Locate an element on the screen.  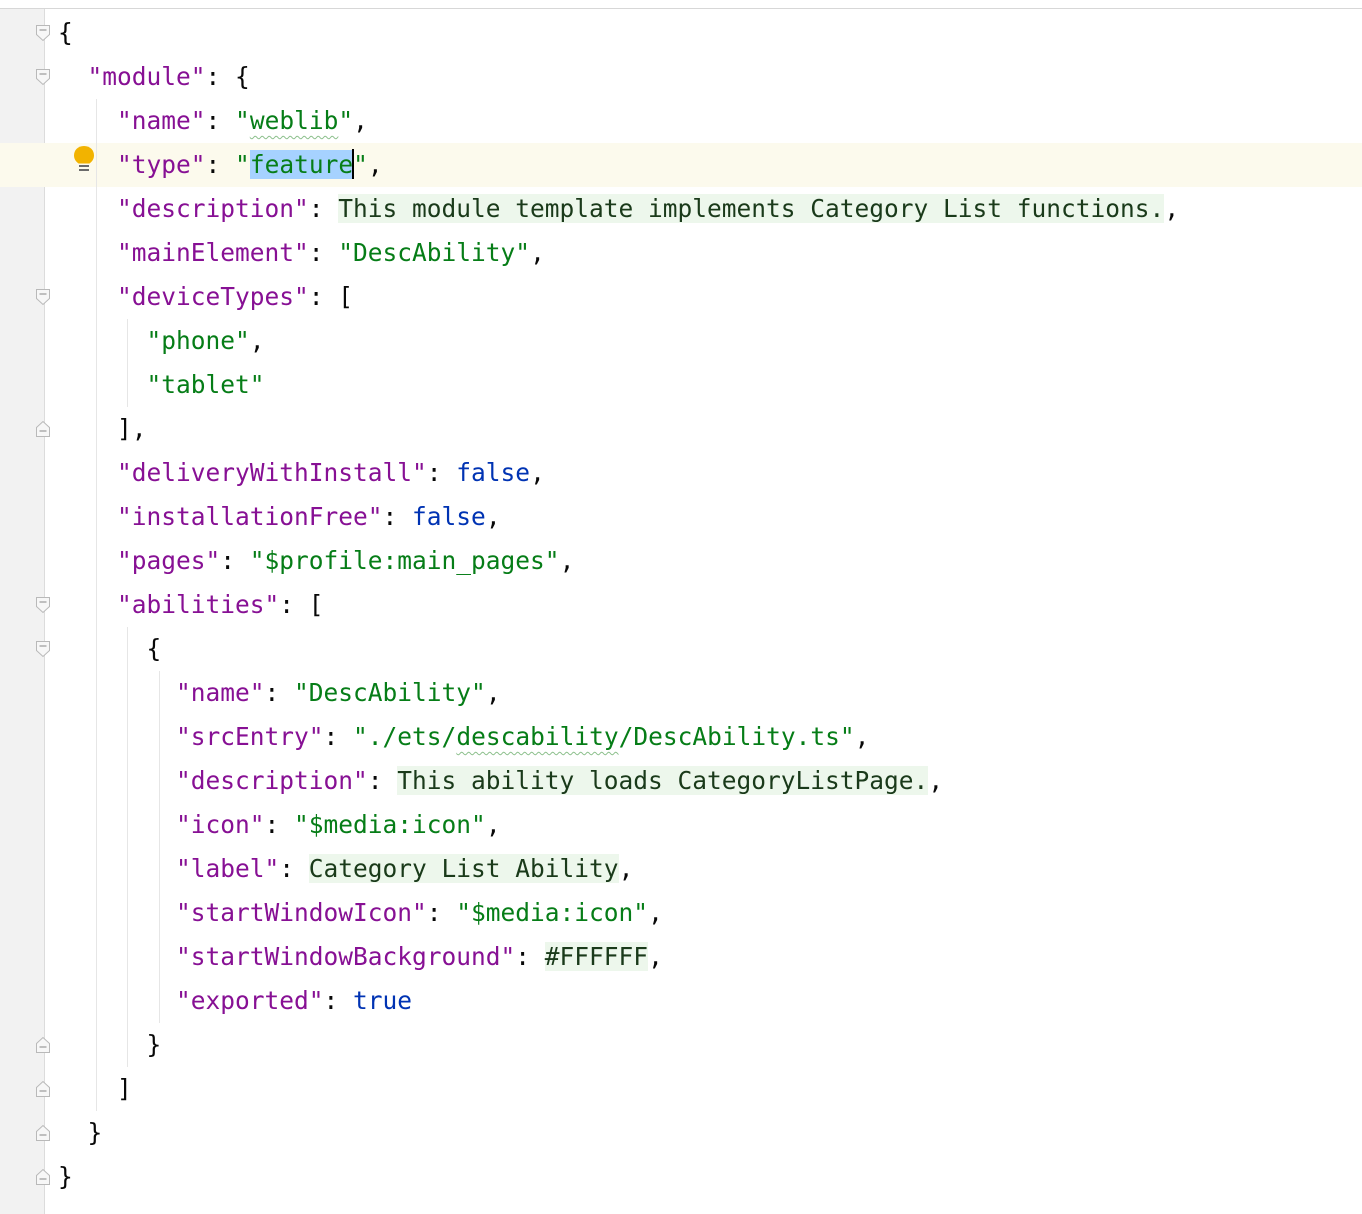
code-line: "deviceTypes": [ is located at coordinates (205, 297).